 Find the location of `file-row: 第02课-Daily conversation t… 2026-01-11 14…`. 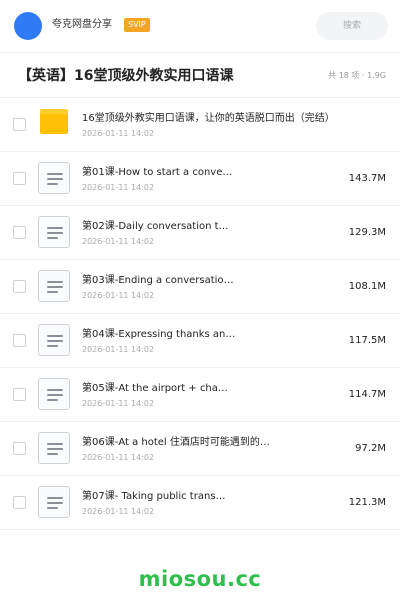

file-row: 第02课-Daily conversation t… 2026-01-11 14… is located at coordinates (200, 233).